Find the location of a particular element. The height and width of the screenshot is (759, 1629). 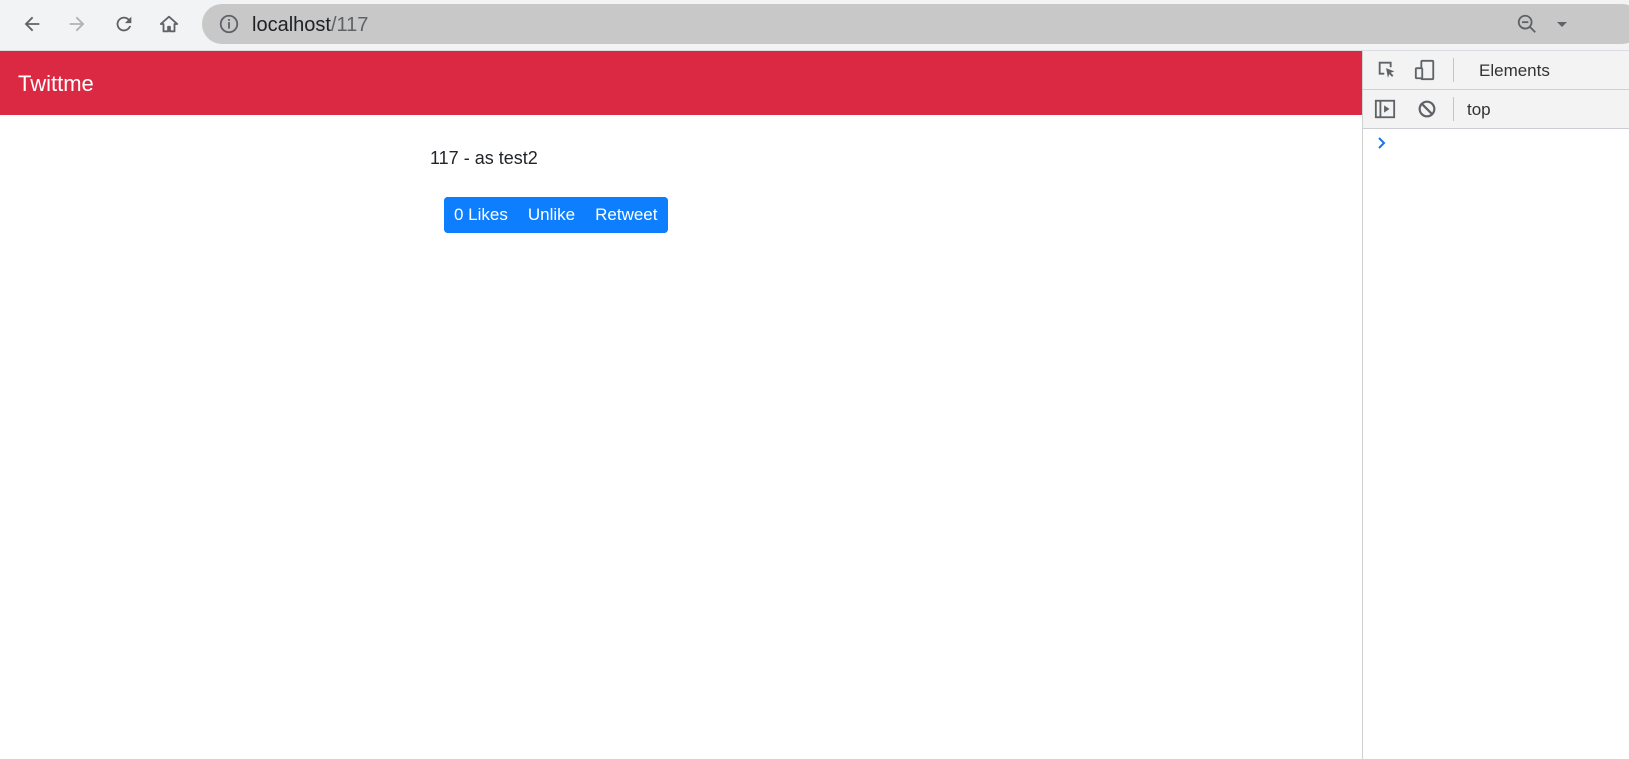

url-host: localhost is located at coordinates (291, 25).